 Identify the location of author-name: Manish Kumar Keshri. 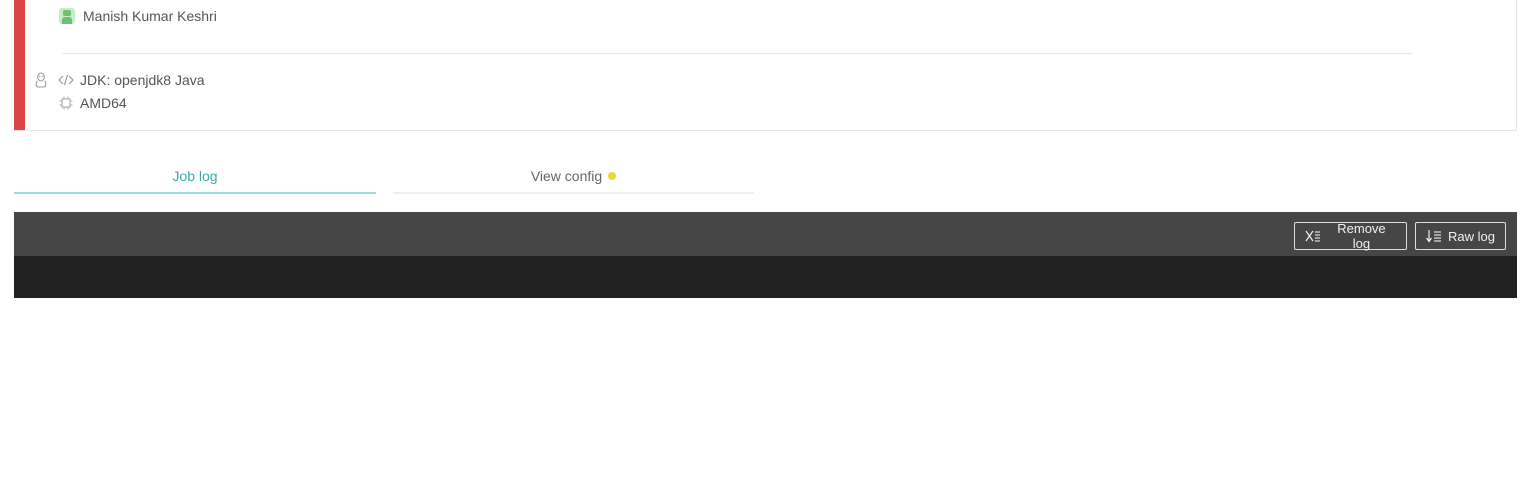
(150, 16).